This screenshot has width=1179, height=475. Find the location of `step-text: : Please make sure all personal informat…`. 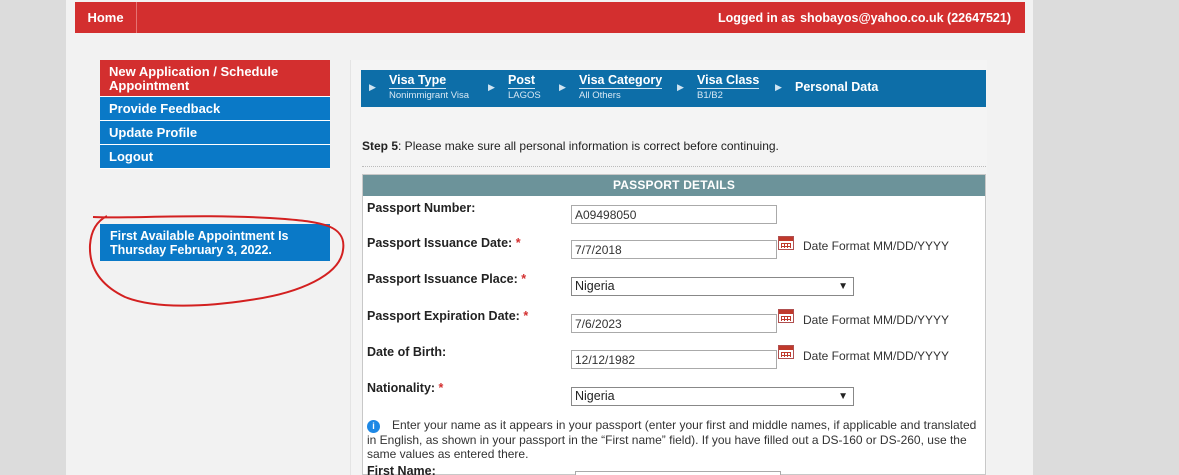

step-text: : Please make sure all personal informat… is located at coordinates (588, 146).